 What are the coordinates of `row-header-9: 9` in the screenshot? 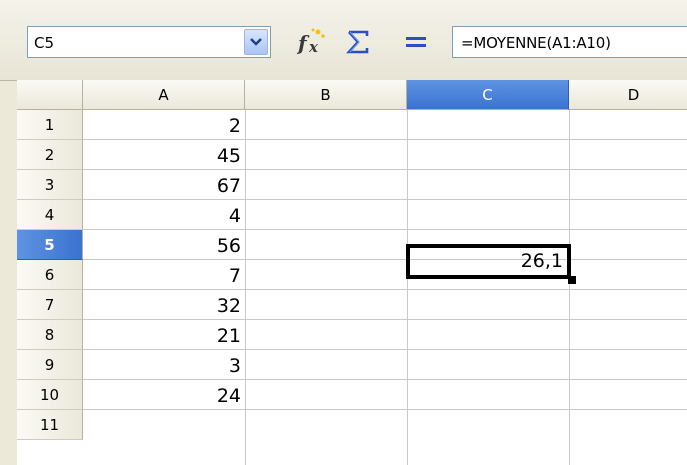 It's located at (50, 365).